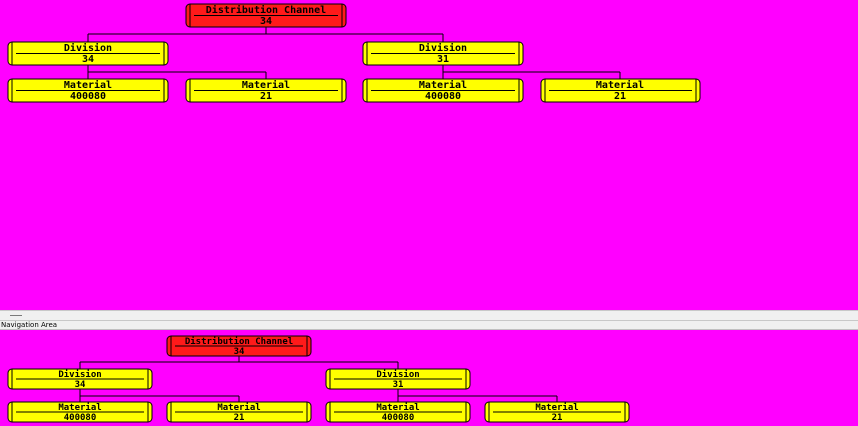  I want to click on pane-splitter, so click(429, 315).